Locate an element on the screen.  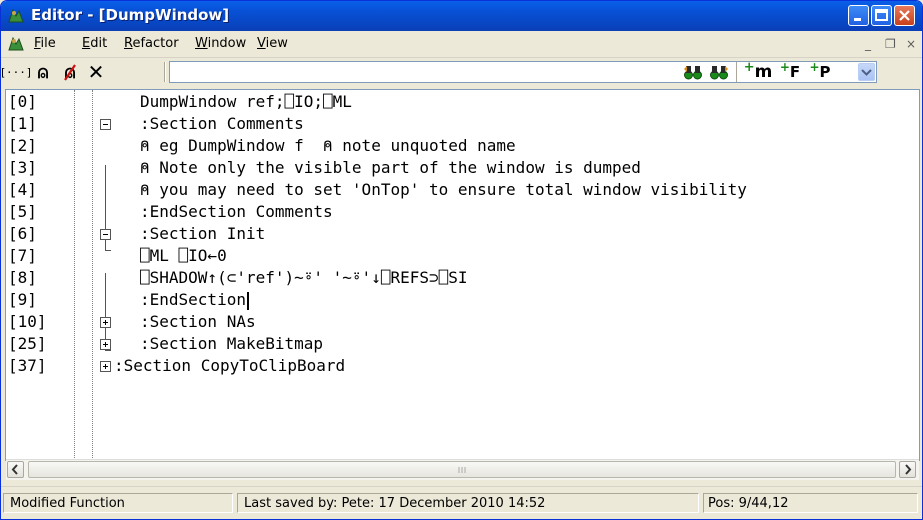
line-number: [6] is located at coordinates (22, 233).